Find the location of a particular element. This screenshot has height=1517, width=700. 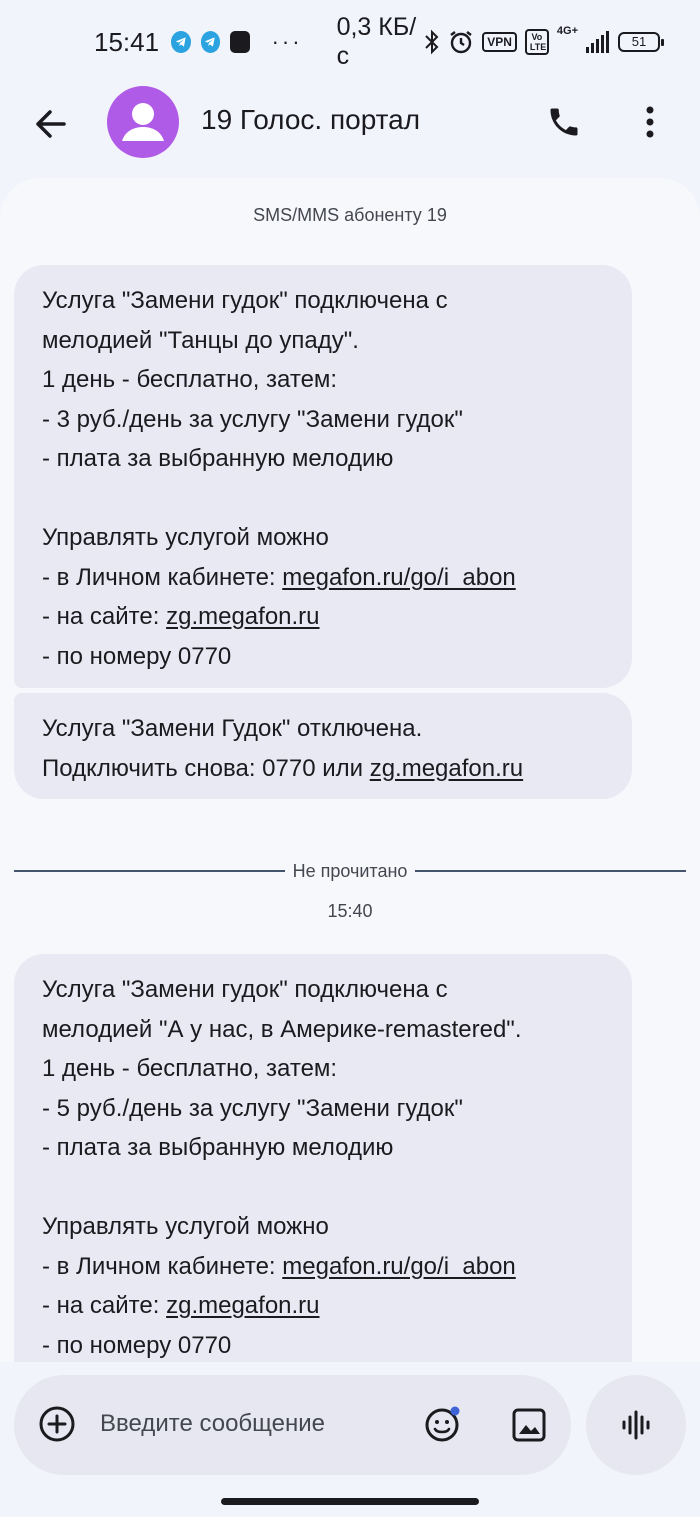

contact-name: 19 Голос. портал is located at coordinates (310, 120).